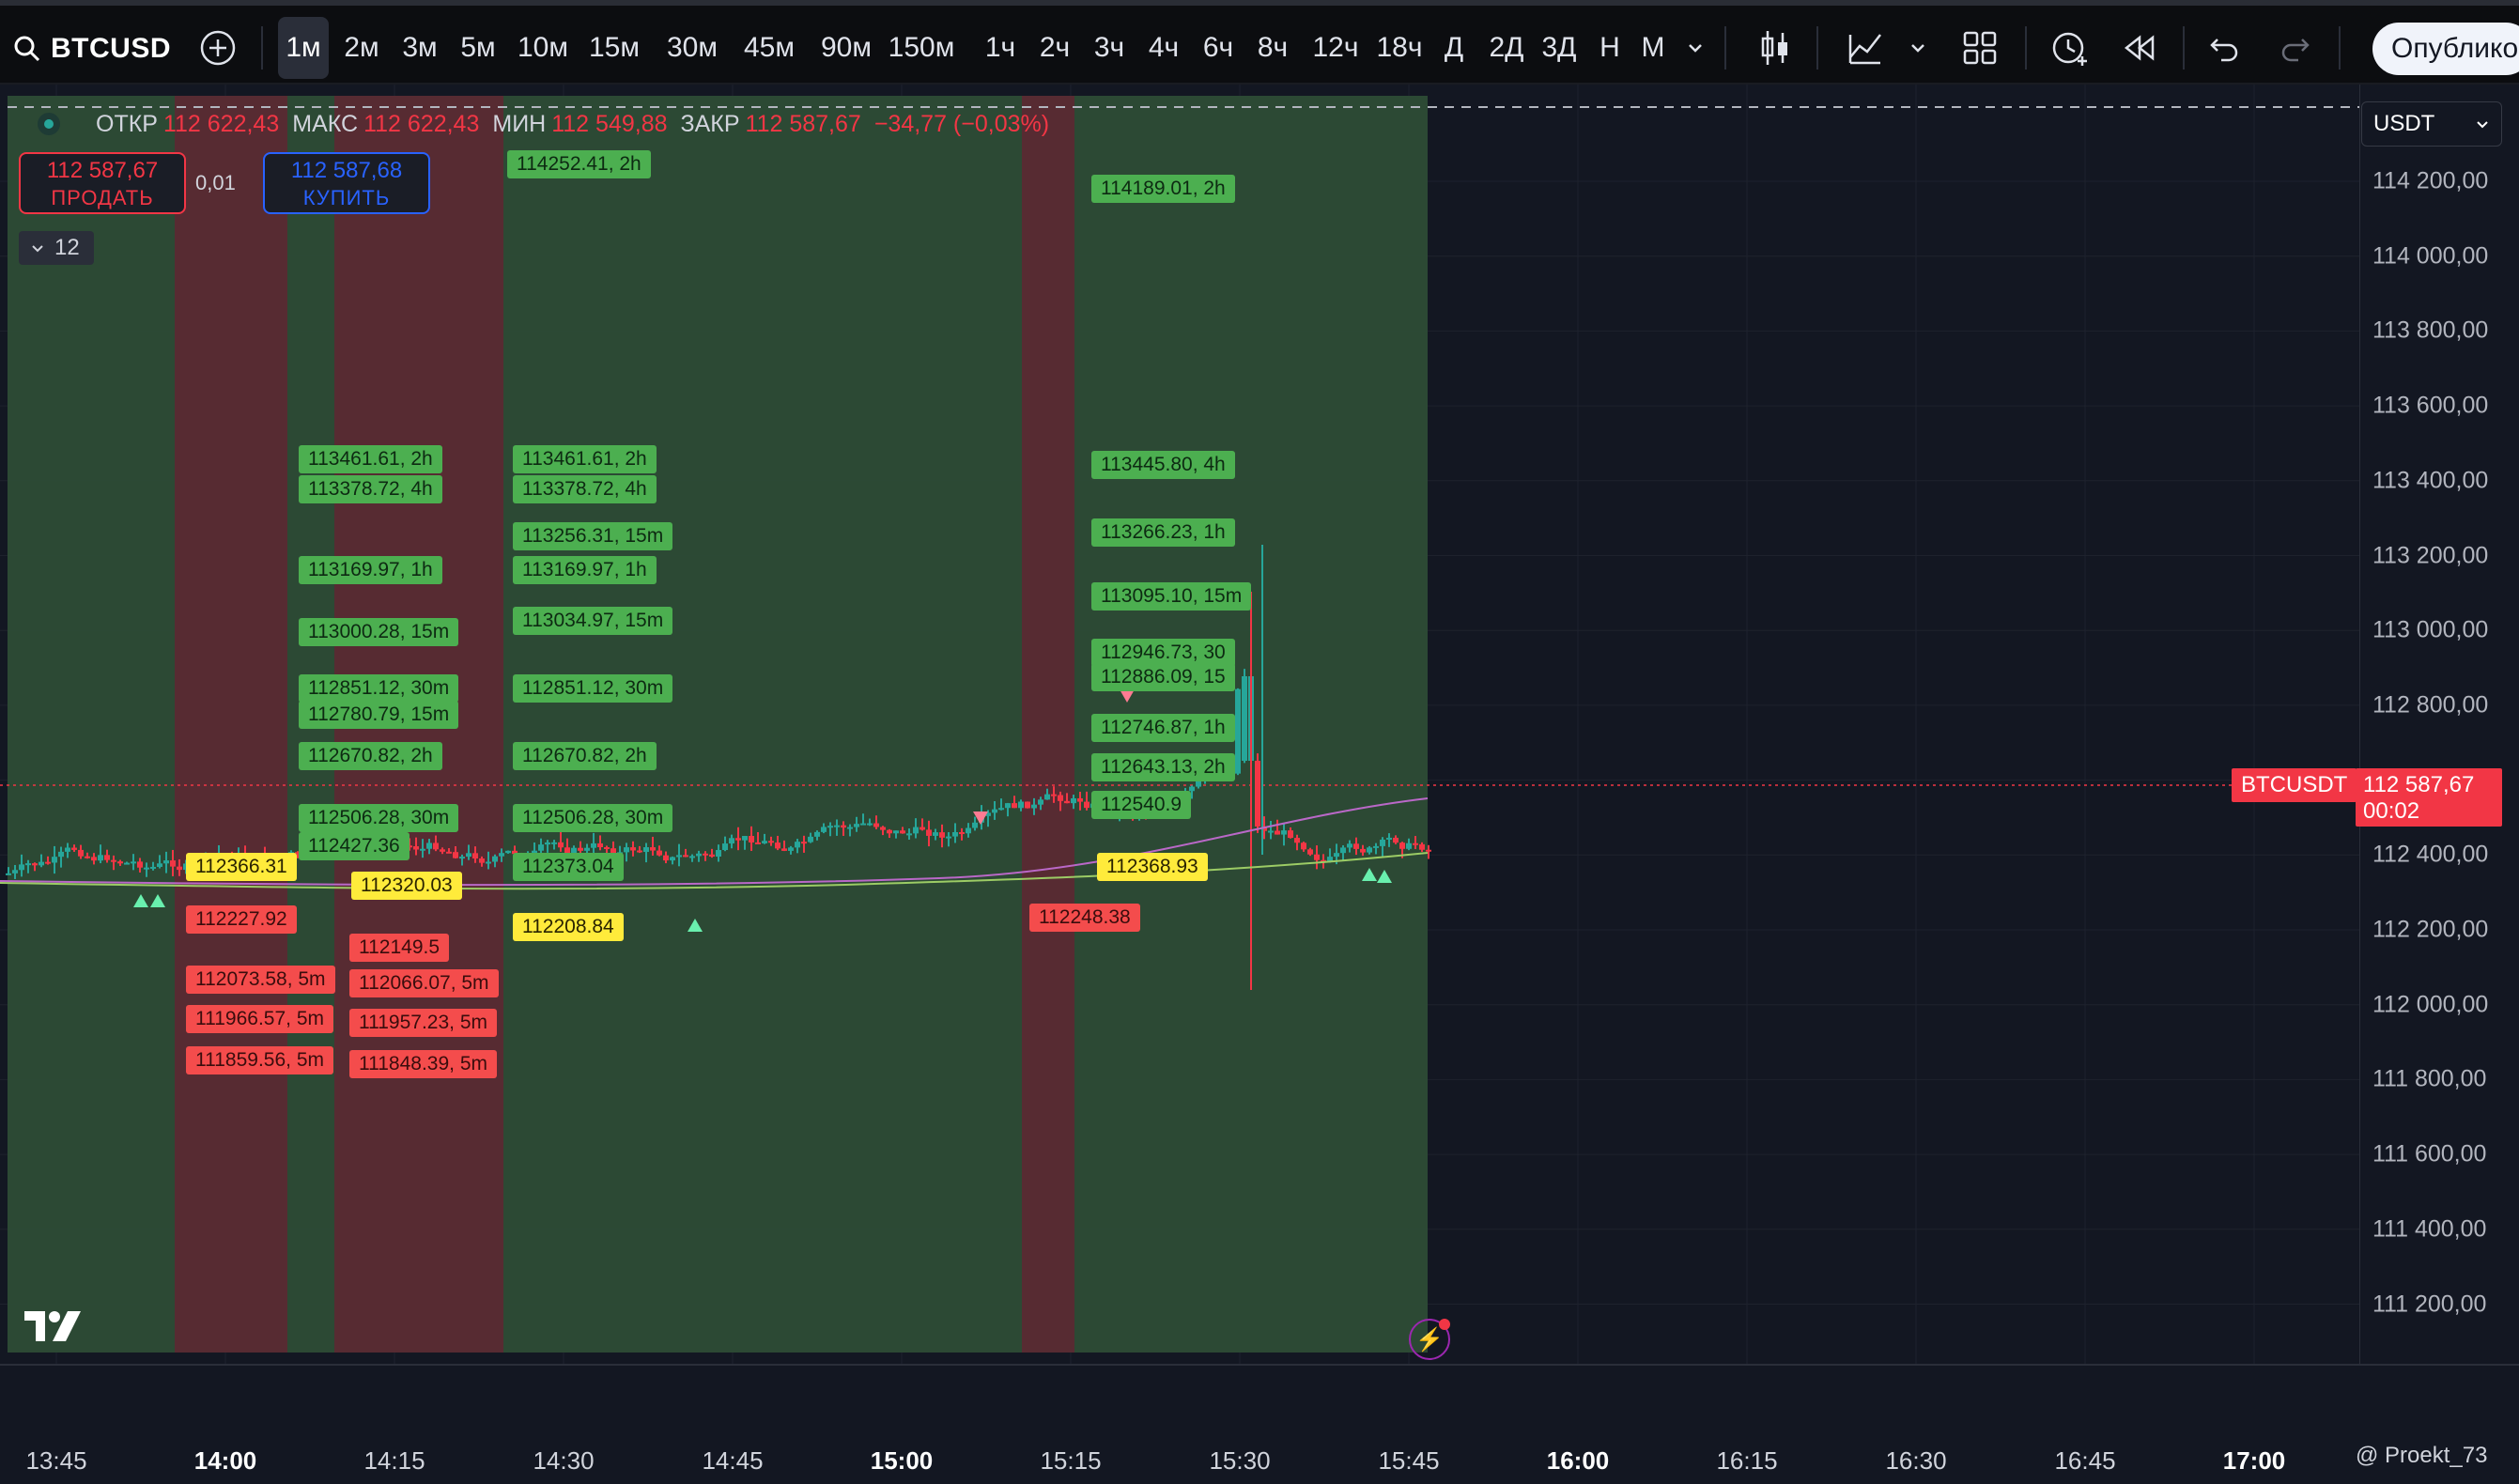  I want to click on indicators-collapse-button: 12, so click(57, 248).